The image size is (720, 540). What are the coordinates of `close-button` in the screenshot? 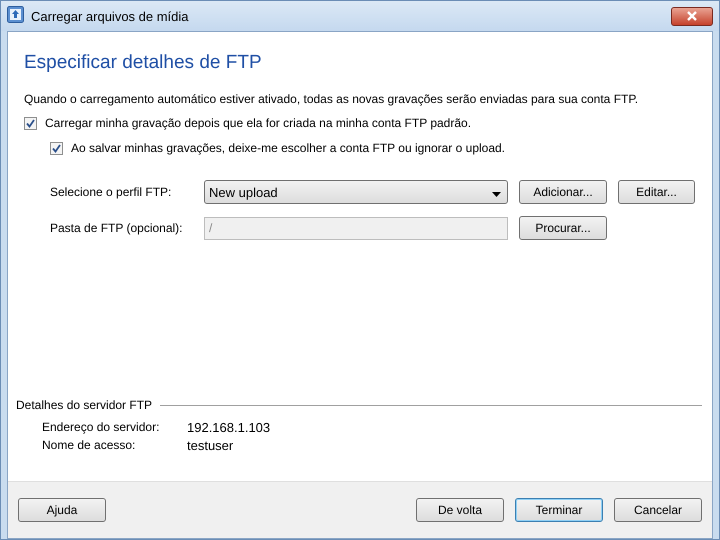 It's located at (692, 16).